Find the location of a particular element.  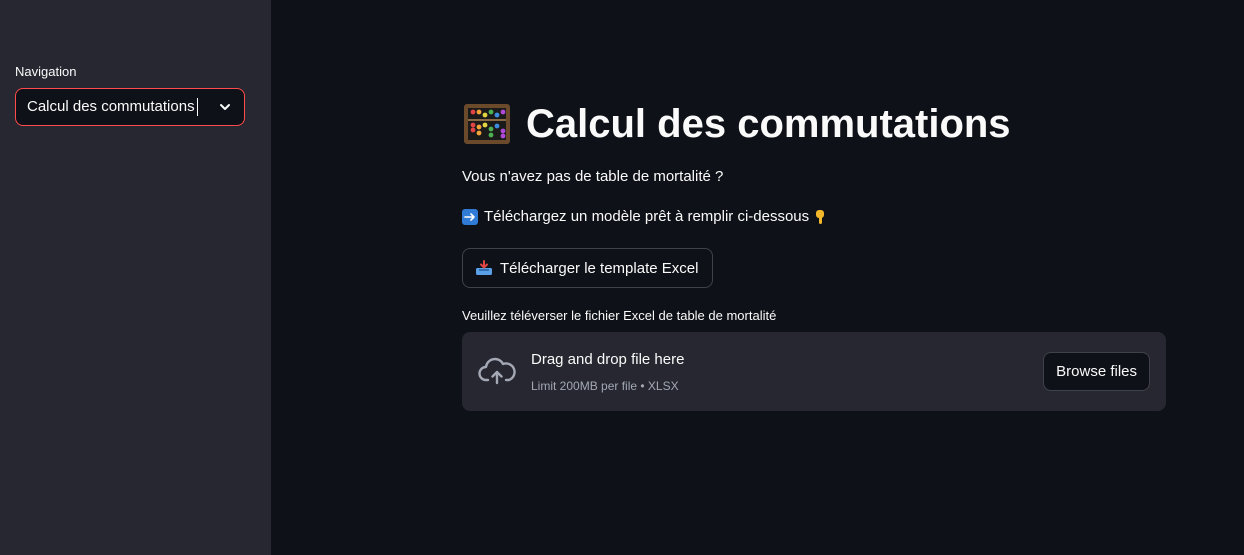

abacus-icon is located at coordinates (487, 124).